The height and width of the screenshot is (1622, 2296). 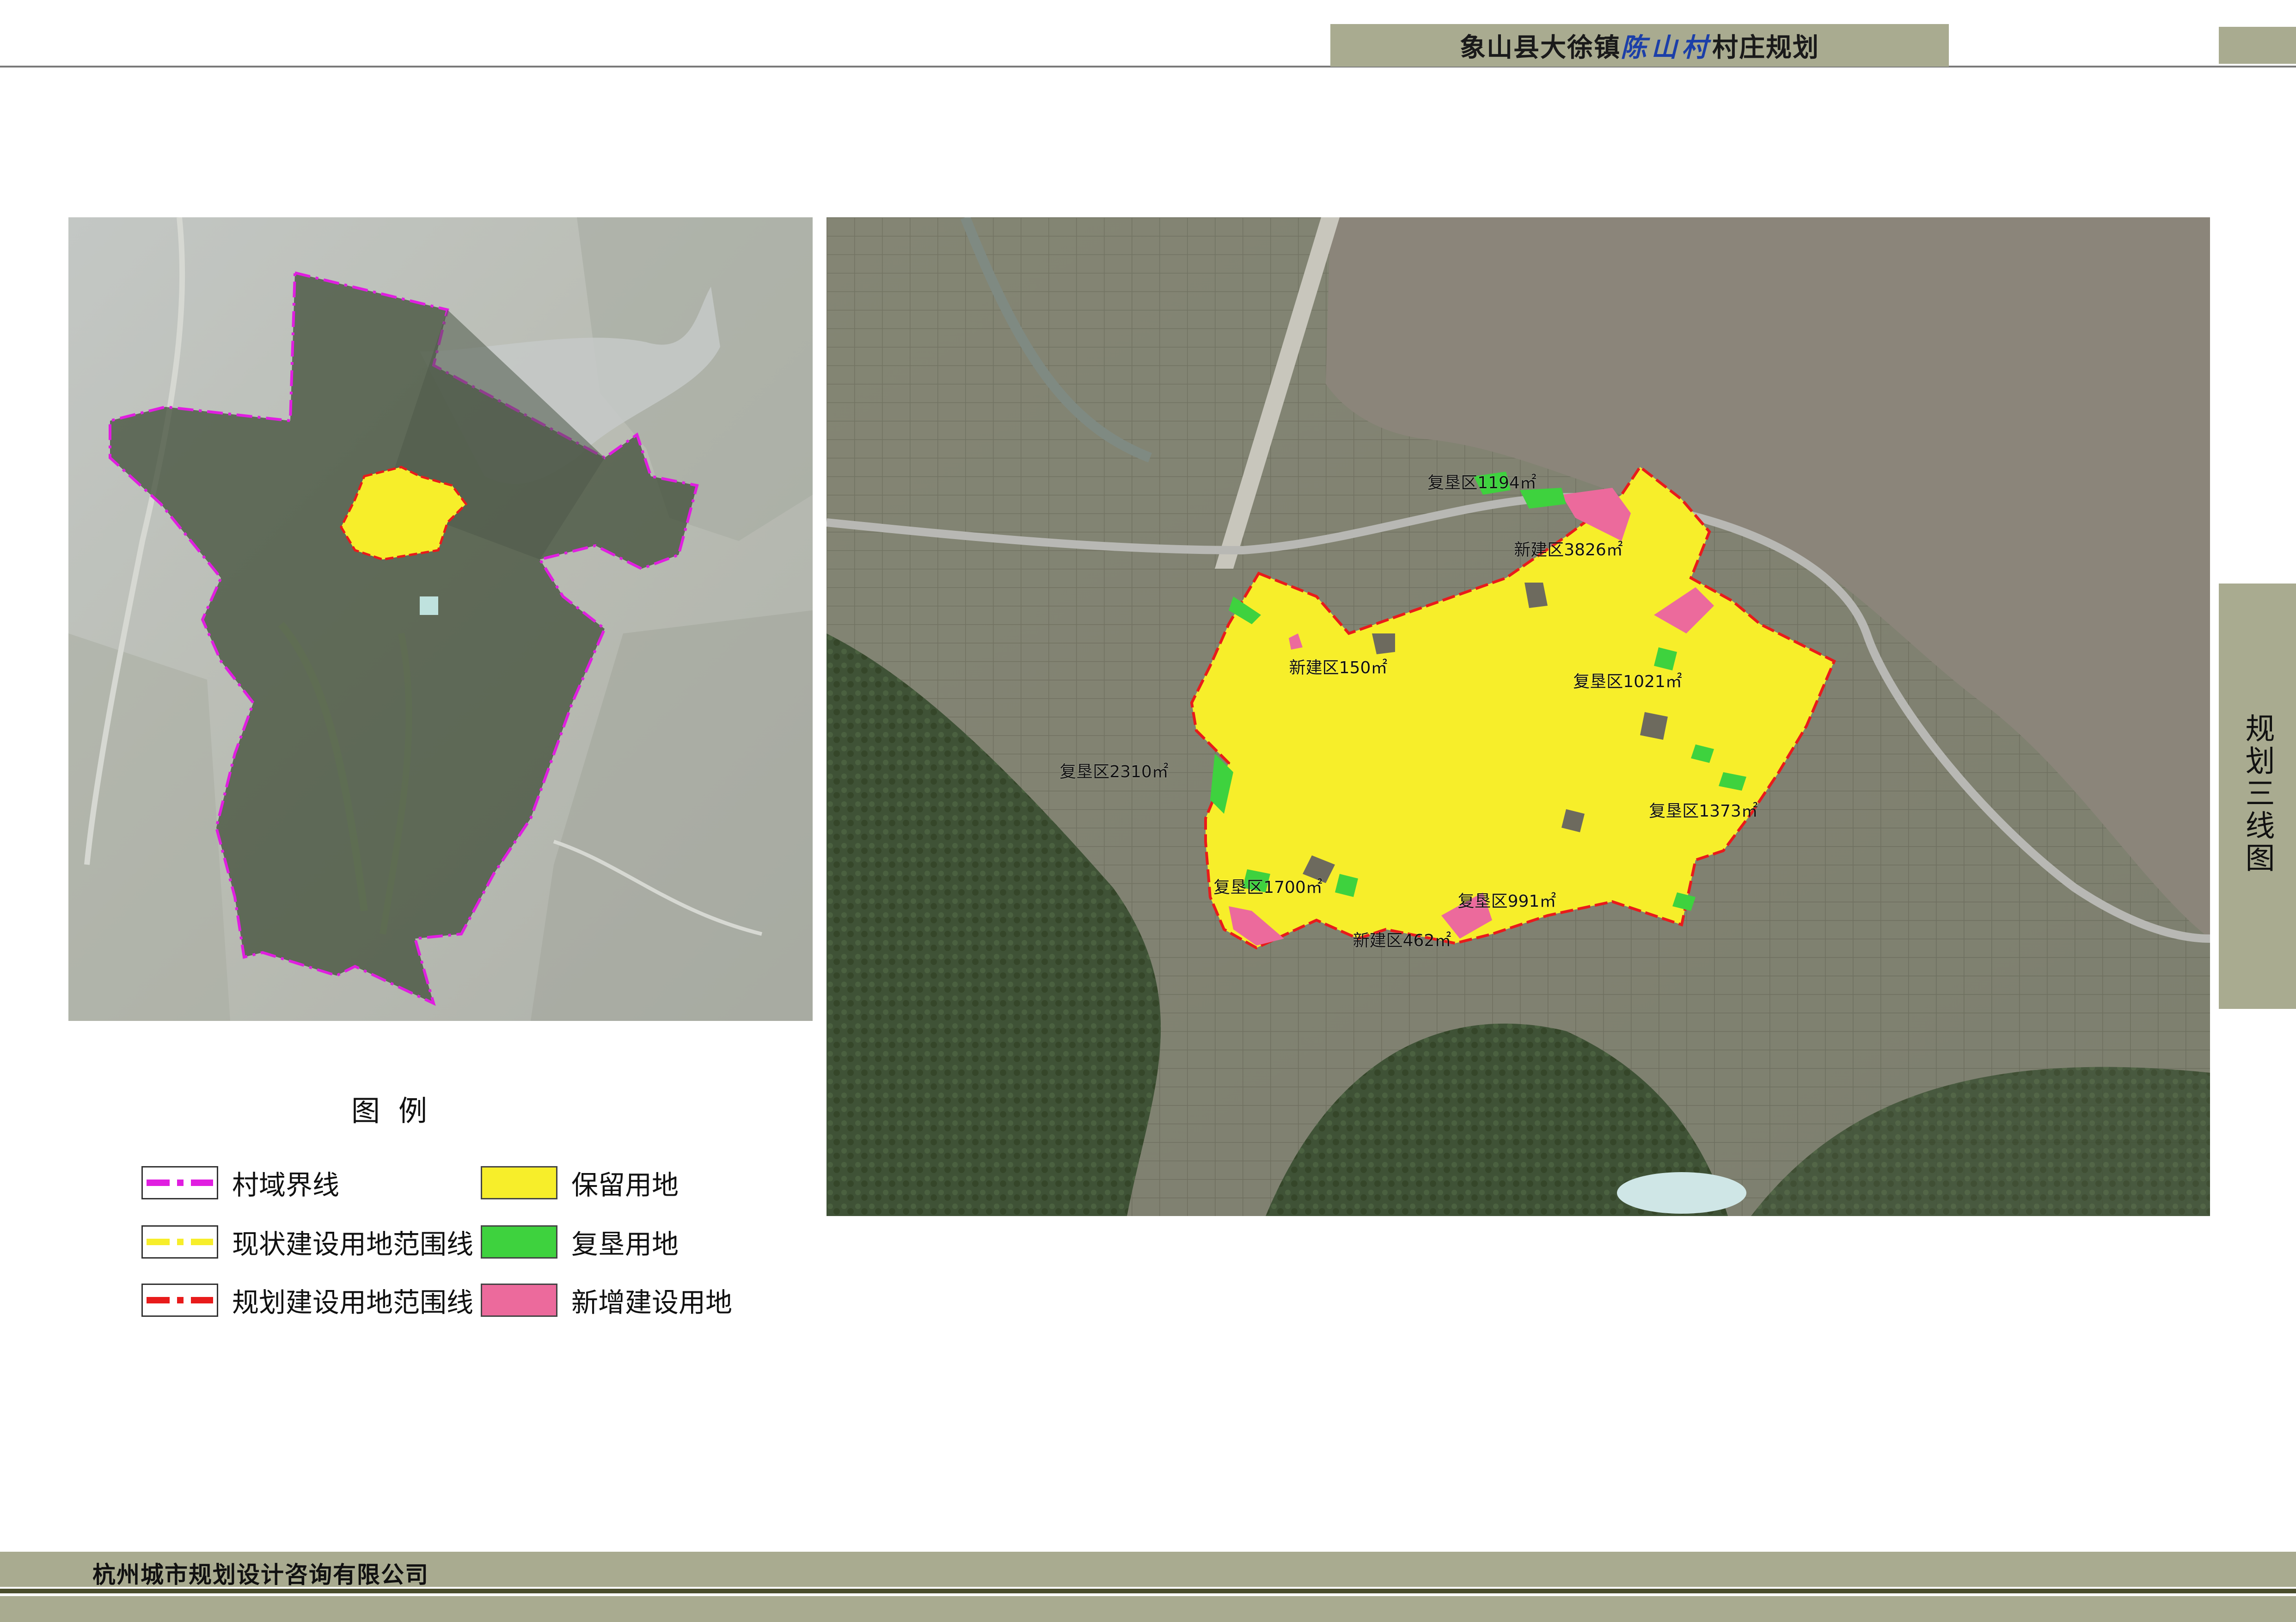 I want to click on legend-item-village-boundary: 村域界线, so click(x=240, y=1183).